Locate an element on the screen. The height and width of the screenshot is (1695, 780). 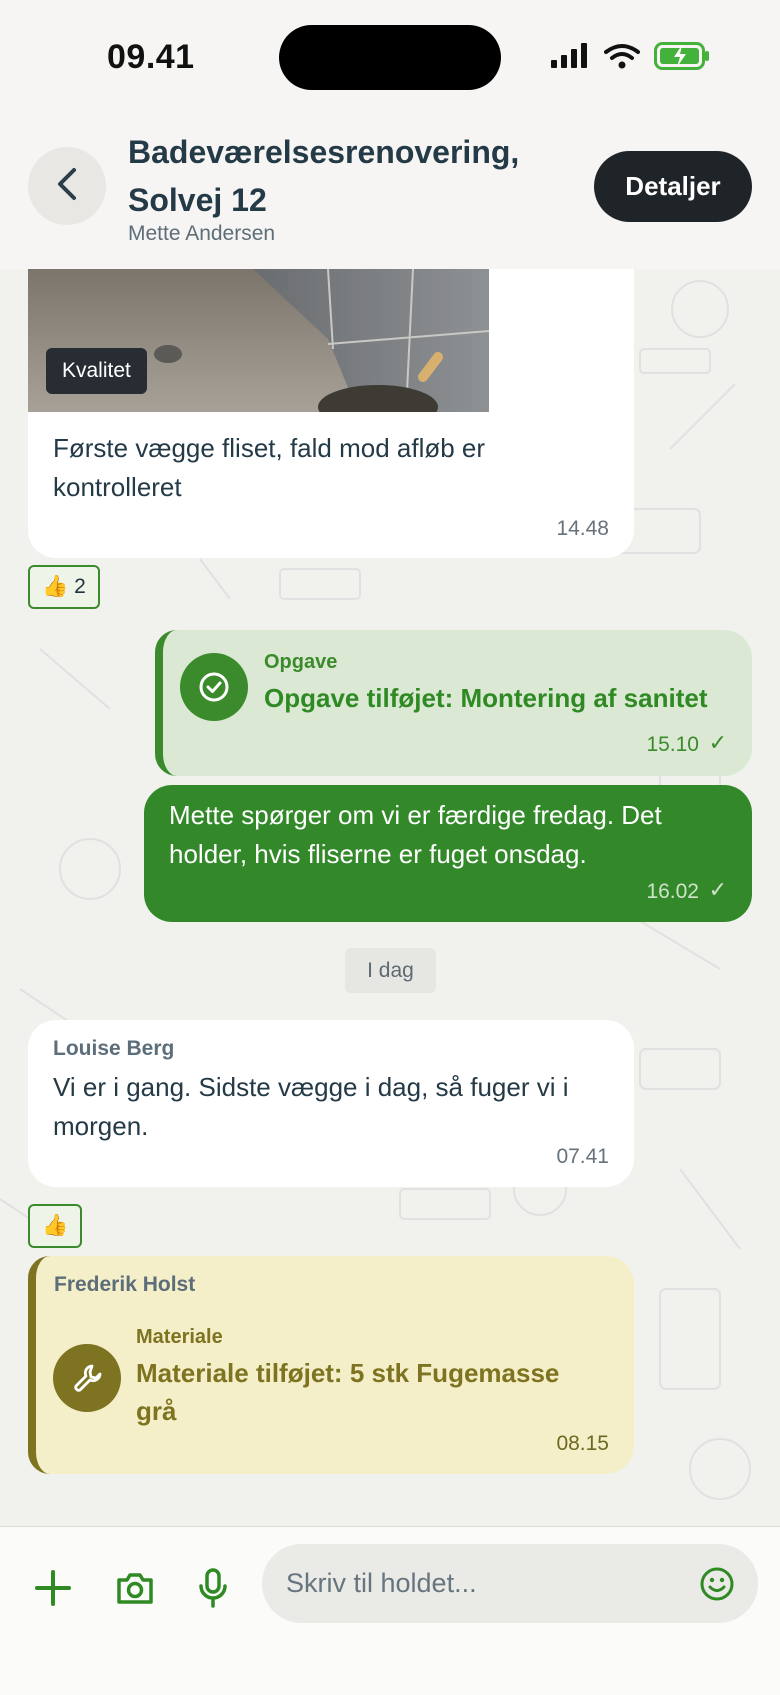
quality-tag: Kvalitet is located at coordinates (96, 371).